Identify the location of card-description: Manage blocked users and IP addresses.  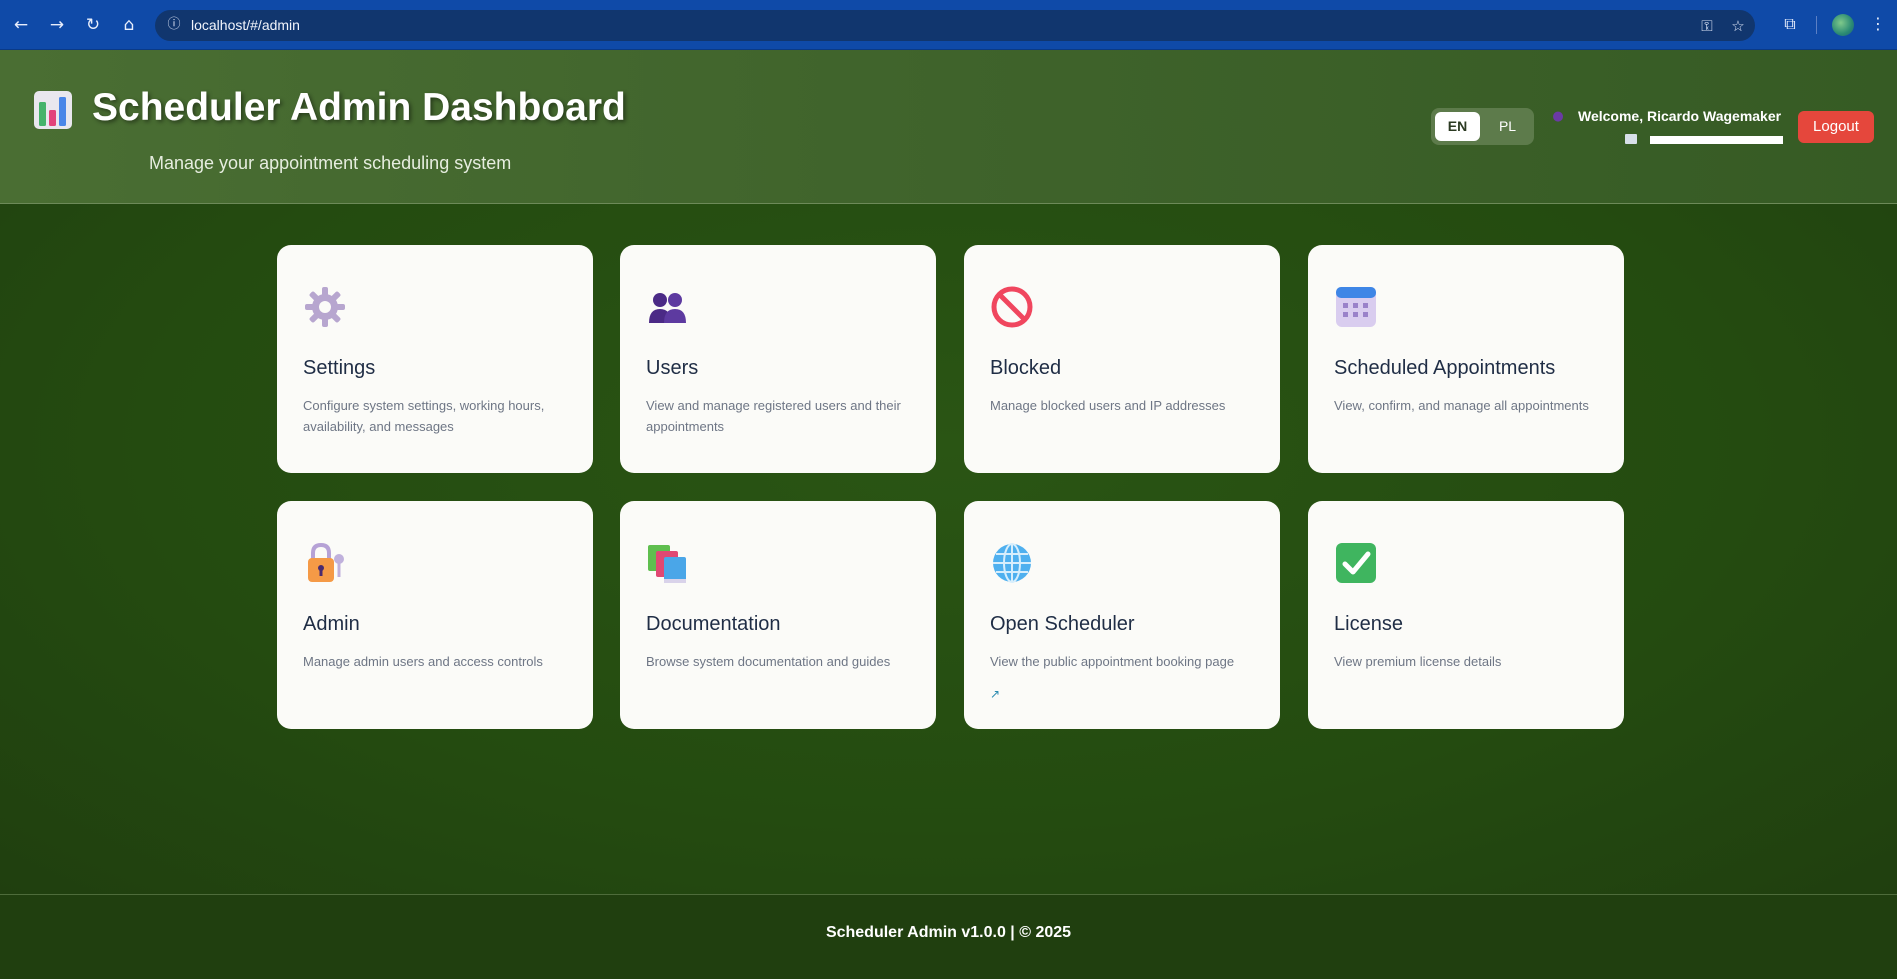
(1108, 405).